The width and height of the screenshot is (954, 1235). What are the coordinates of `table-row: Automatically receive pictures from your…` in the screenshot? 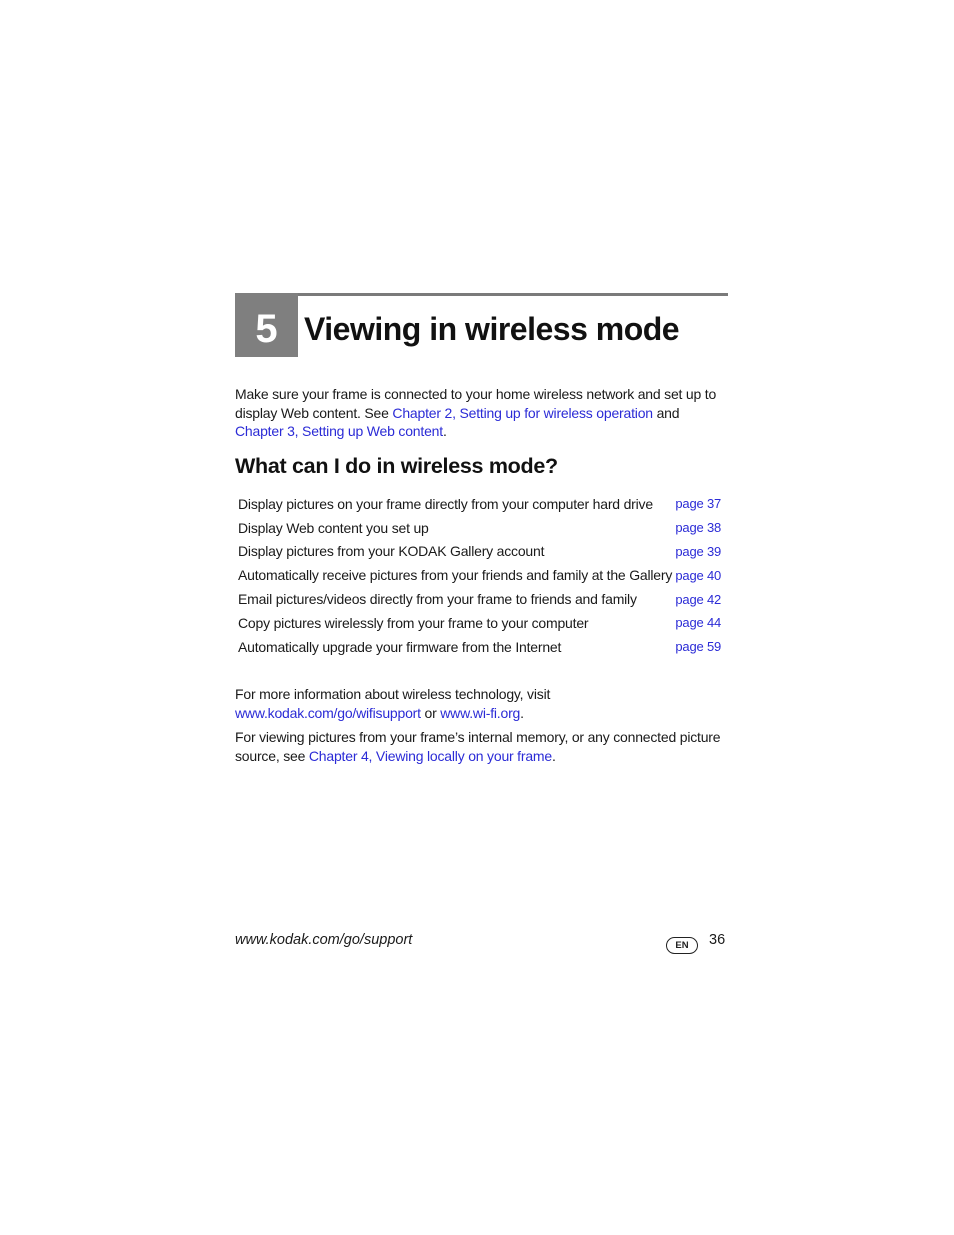 It's located at (483, 575).